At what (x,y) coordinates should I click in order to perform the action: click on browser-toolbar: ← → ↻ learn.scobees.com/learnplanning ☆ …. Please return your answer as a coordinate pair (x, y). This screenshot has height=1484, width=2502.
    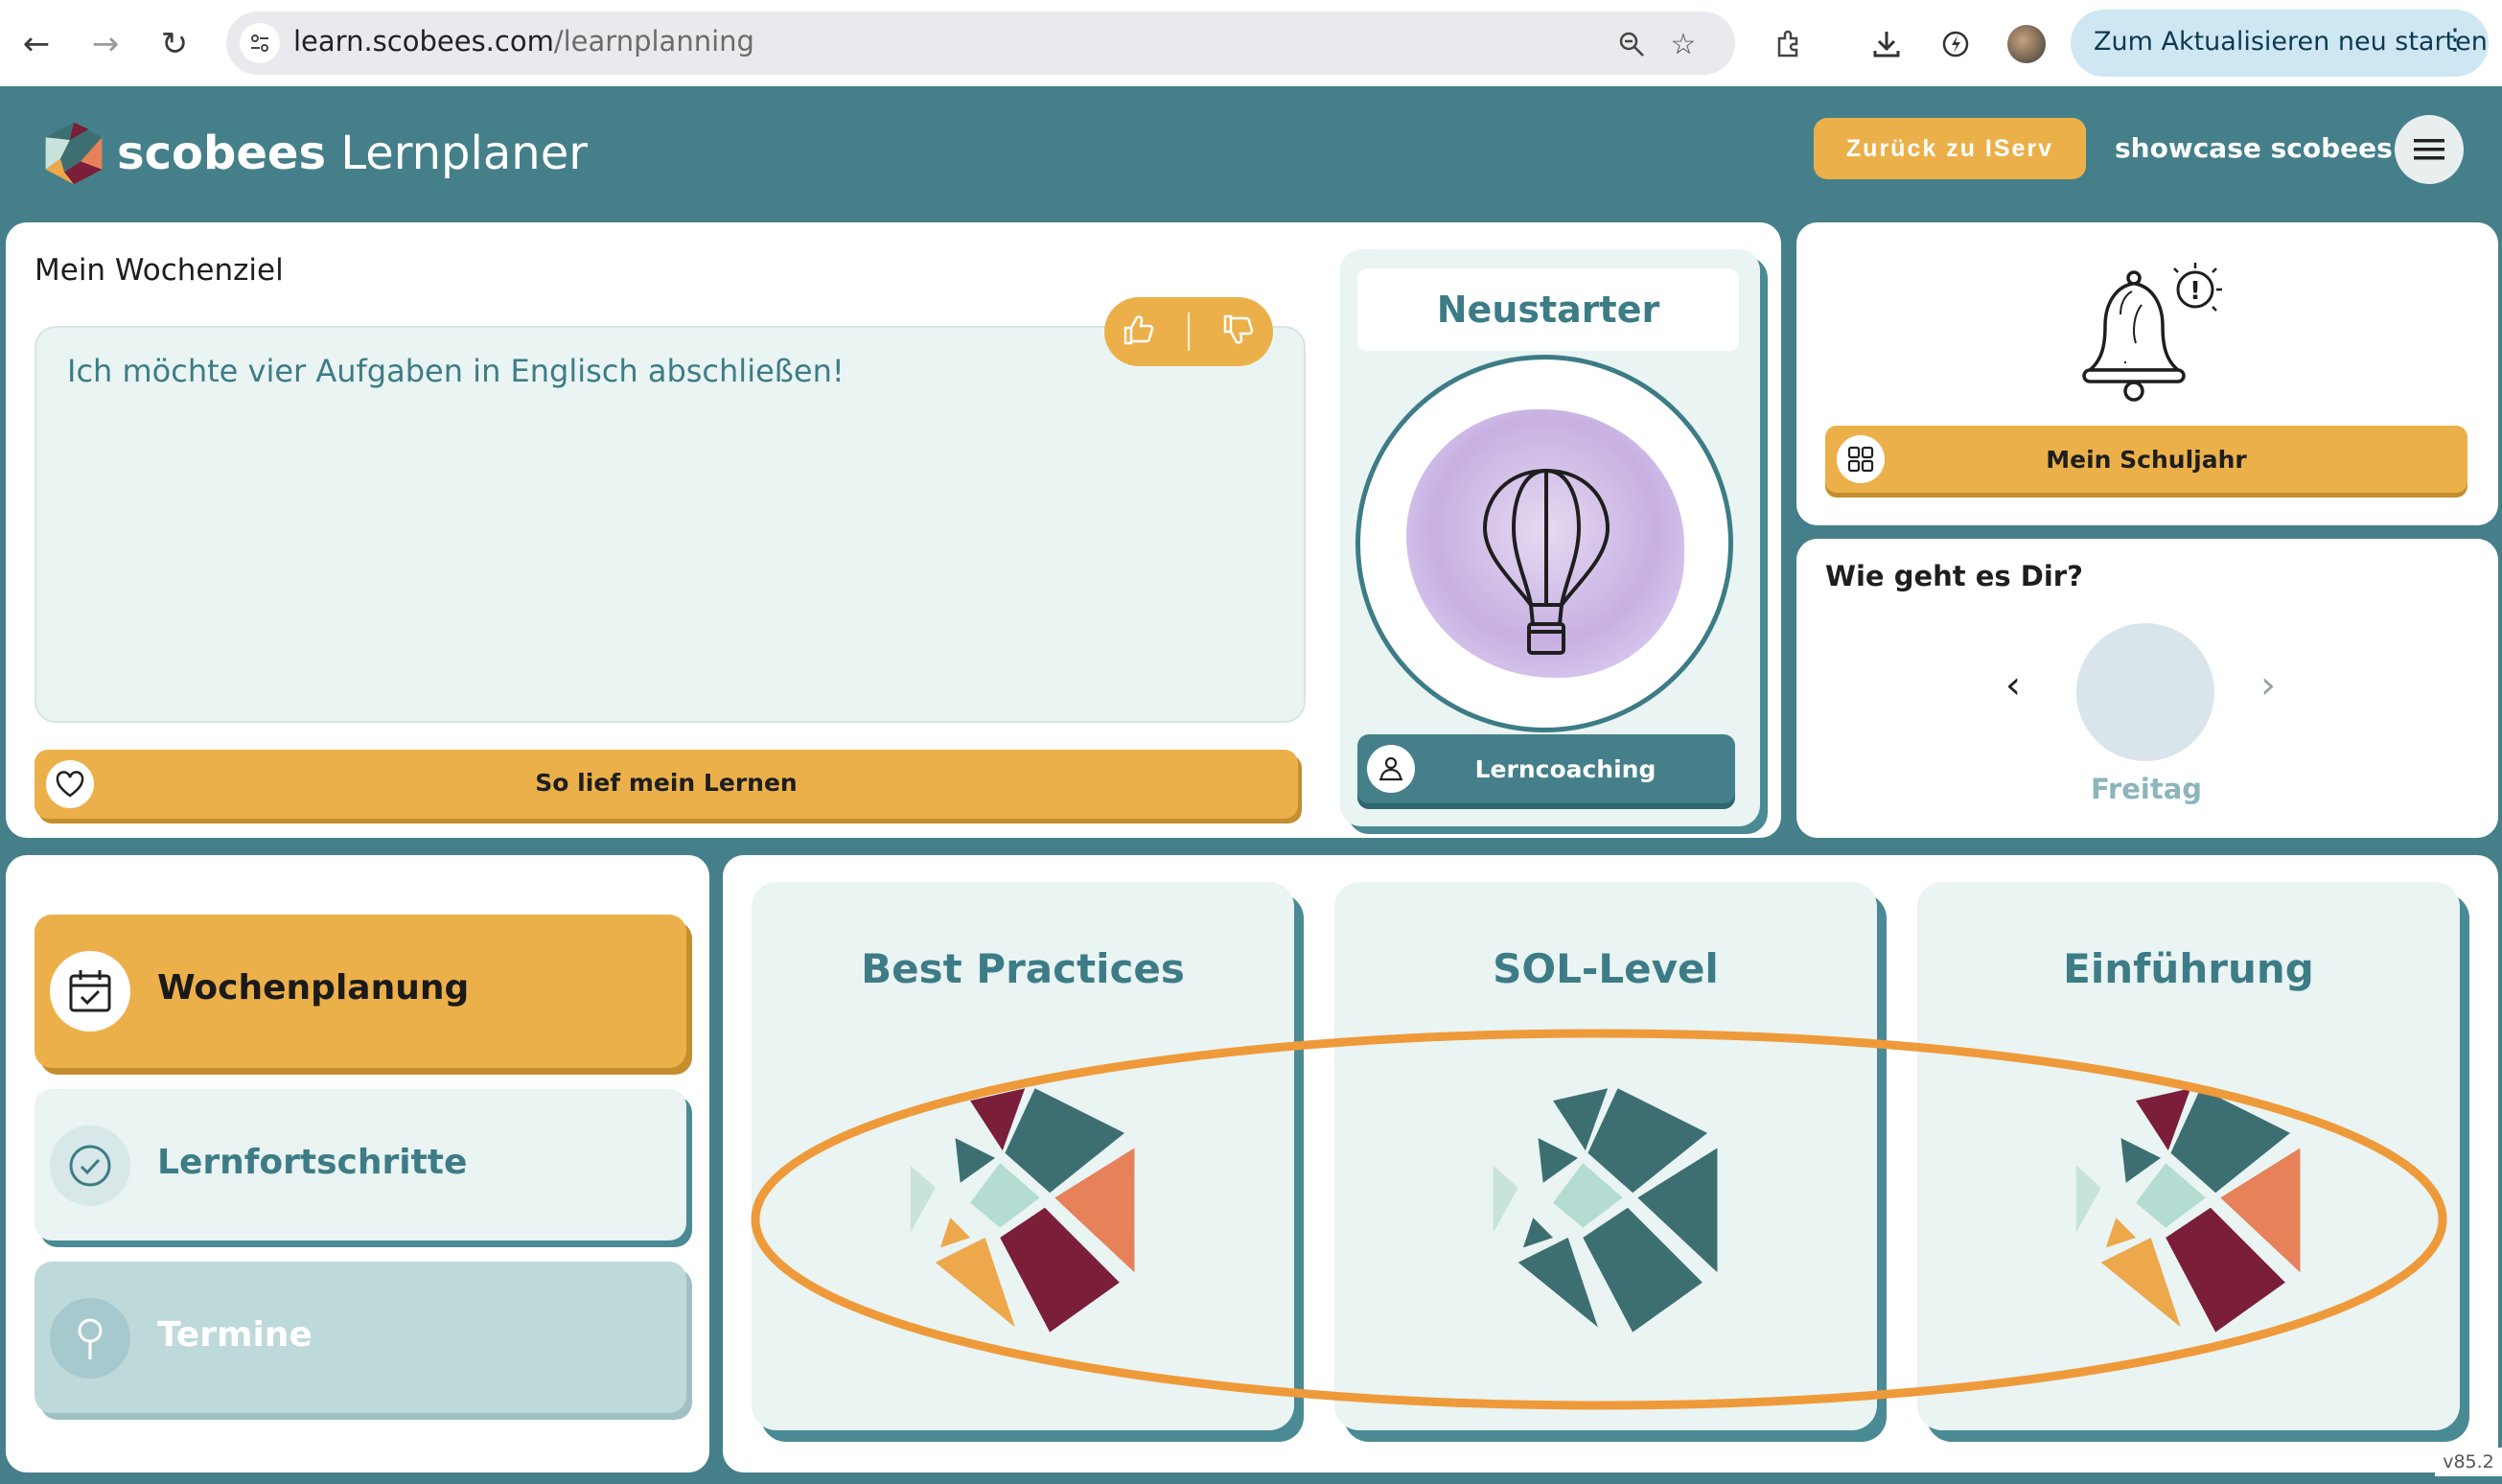
    Looking at the image, I should click on (1251, 43).